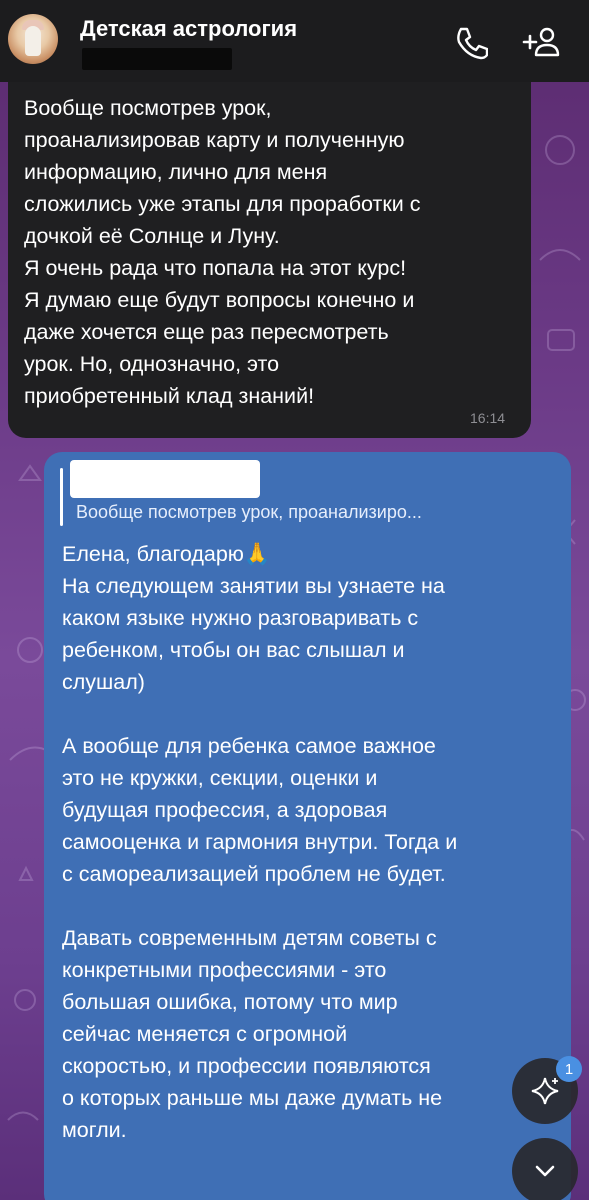 Image resolution: width=589 pixels, height=1200 pixels. Describe the element at coordinates (165, 479) in the screenshot. I see `redacted-quote-author` at that location.